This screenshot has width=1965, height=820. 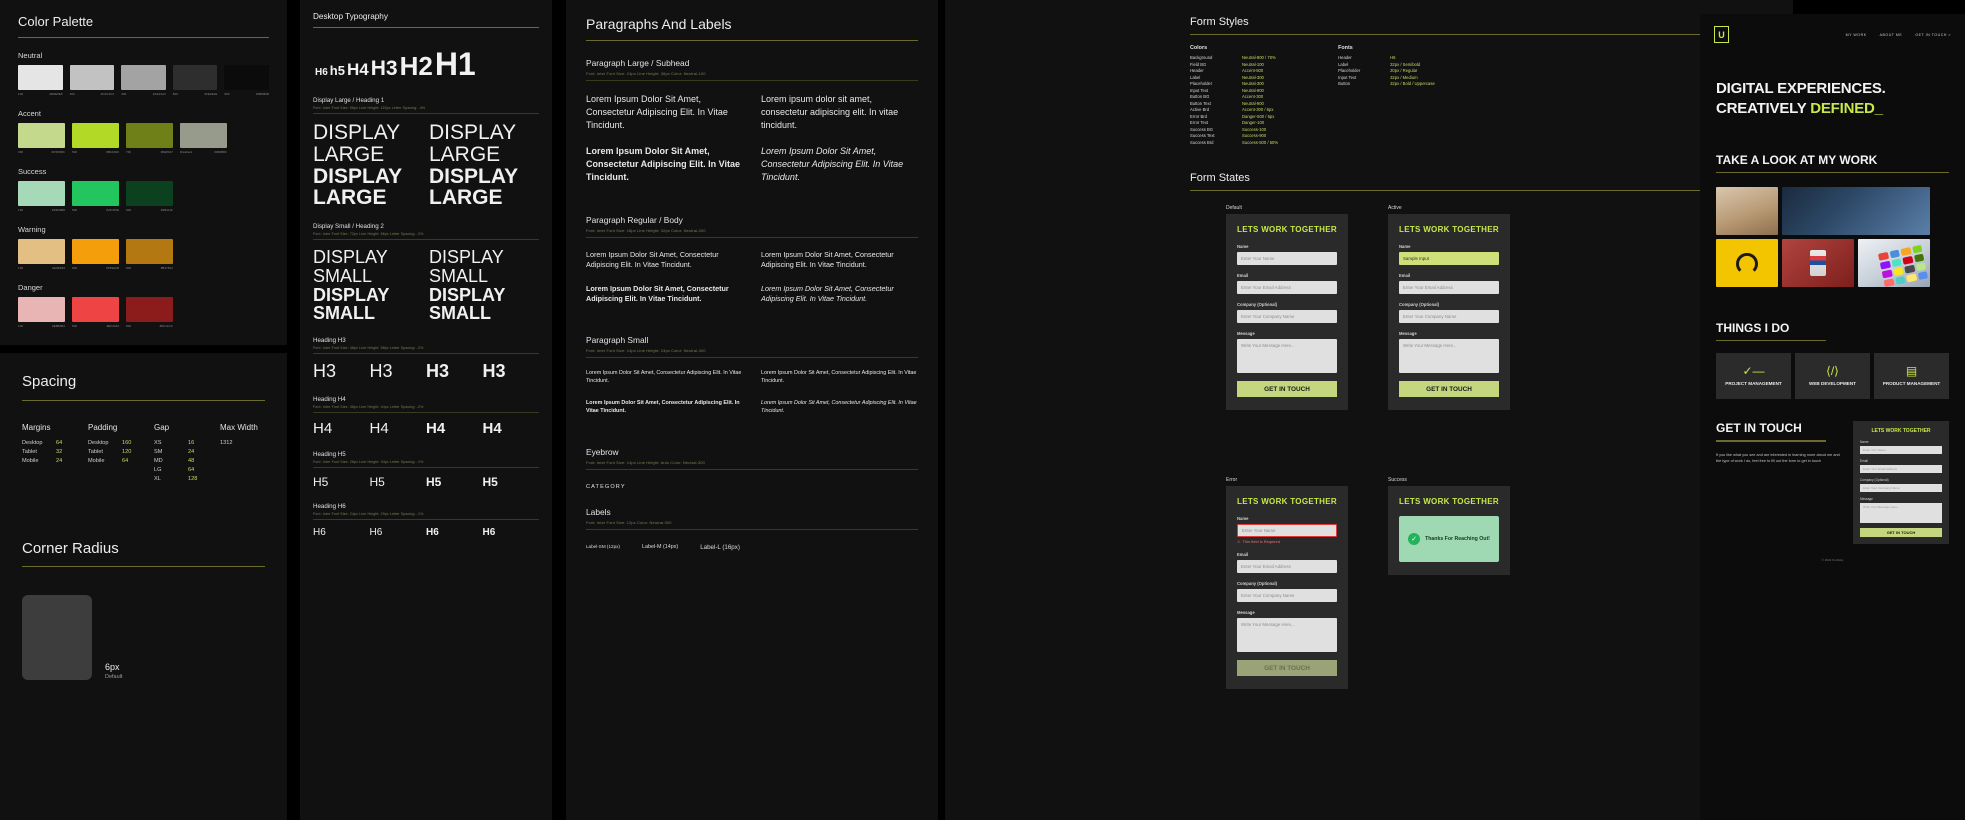 What do you see at coordinates (149, 138) in the screenshot?
I see `color-swatch: 700 #6E8017` at bounding box center [149, 138].